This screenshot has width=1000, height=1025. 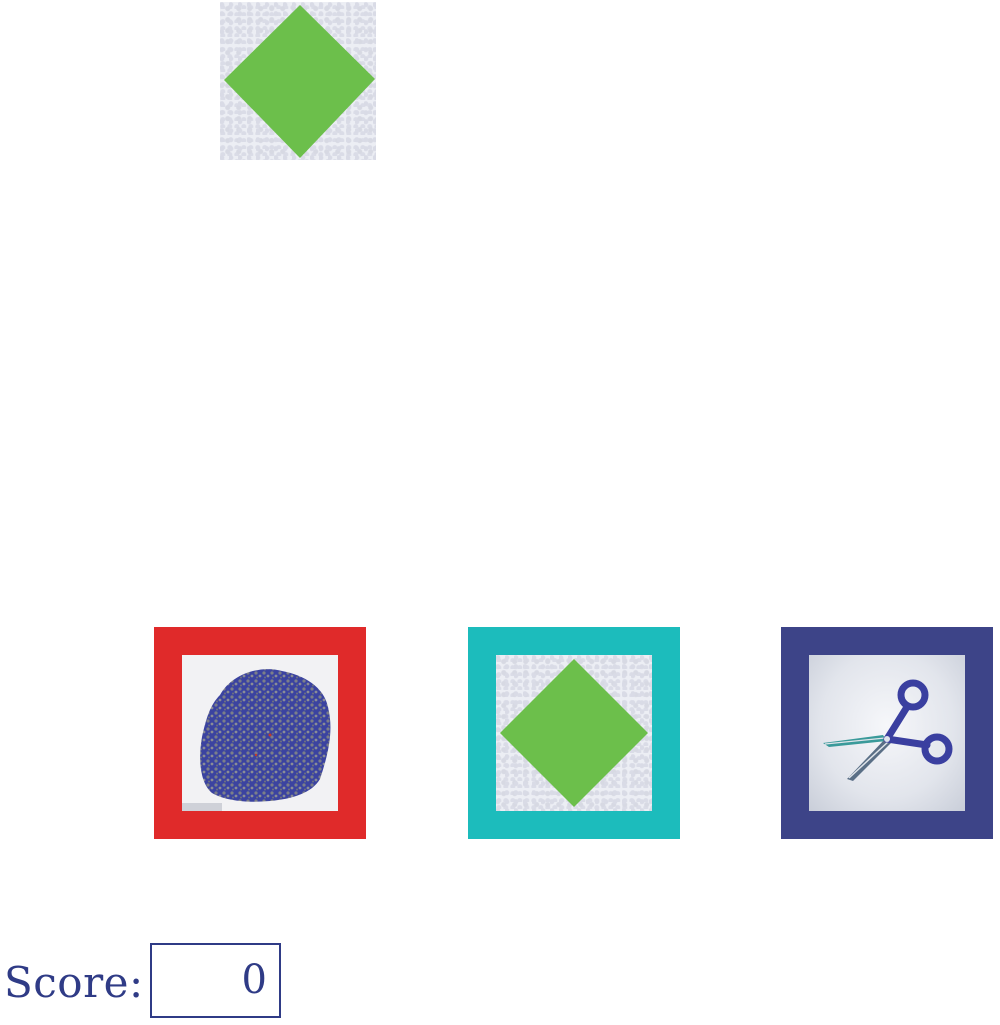 I want to click on paper-choice-button, so click(x=574, y=733).